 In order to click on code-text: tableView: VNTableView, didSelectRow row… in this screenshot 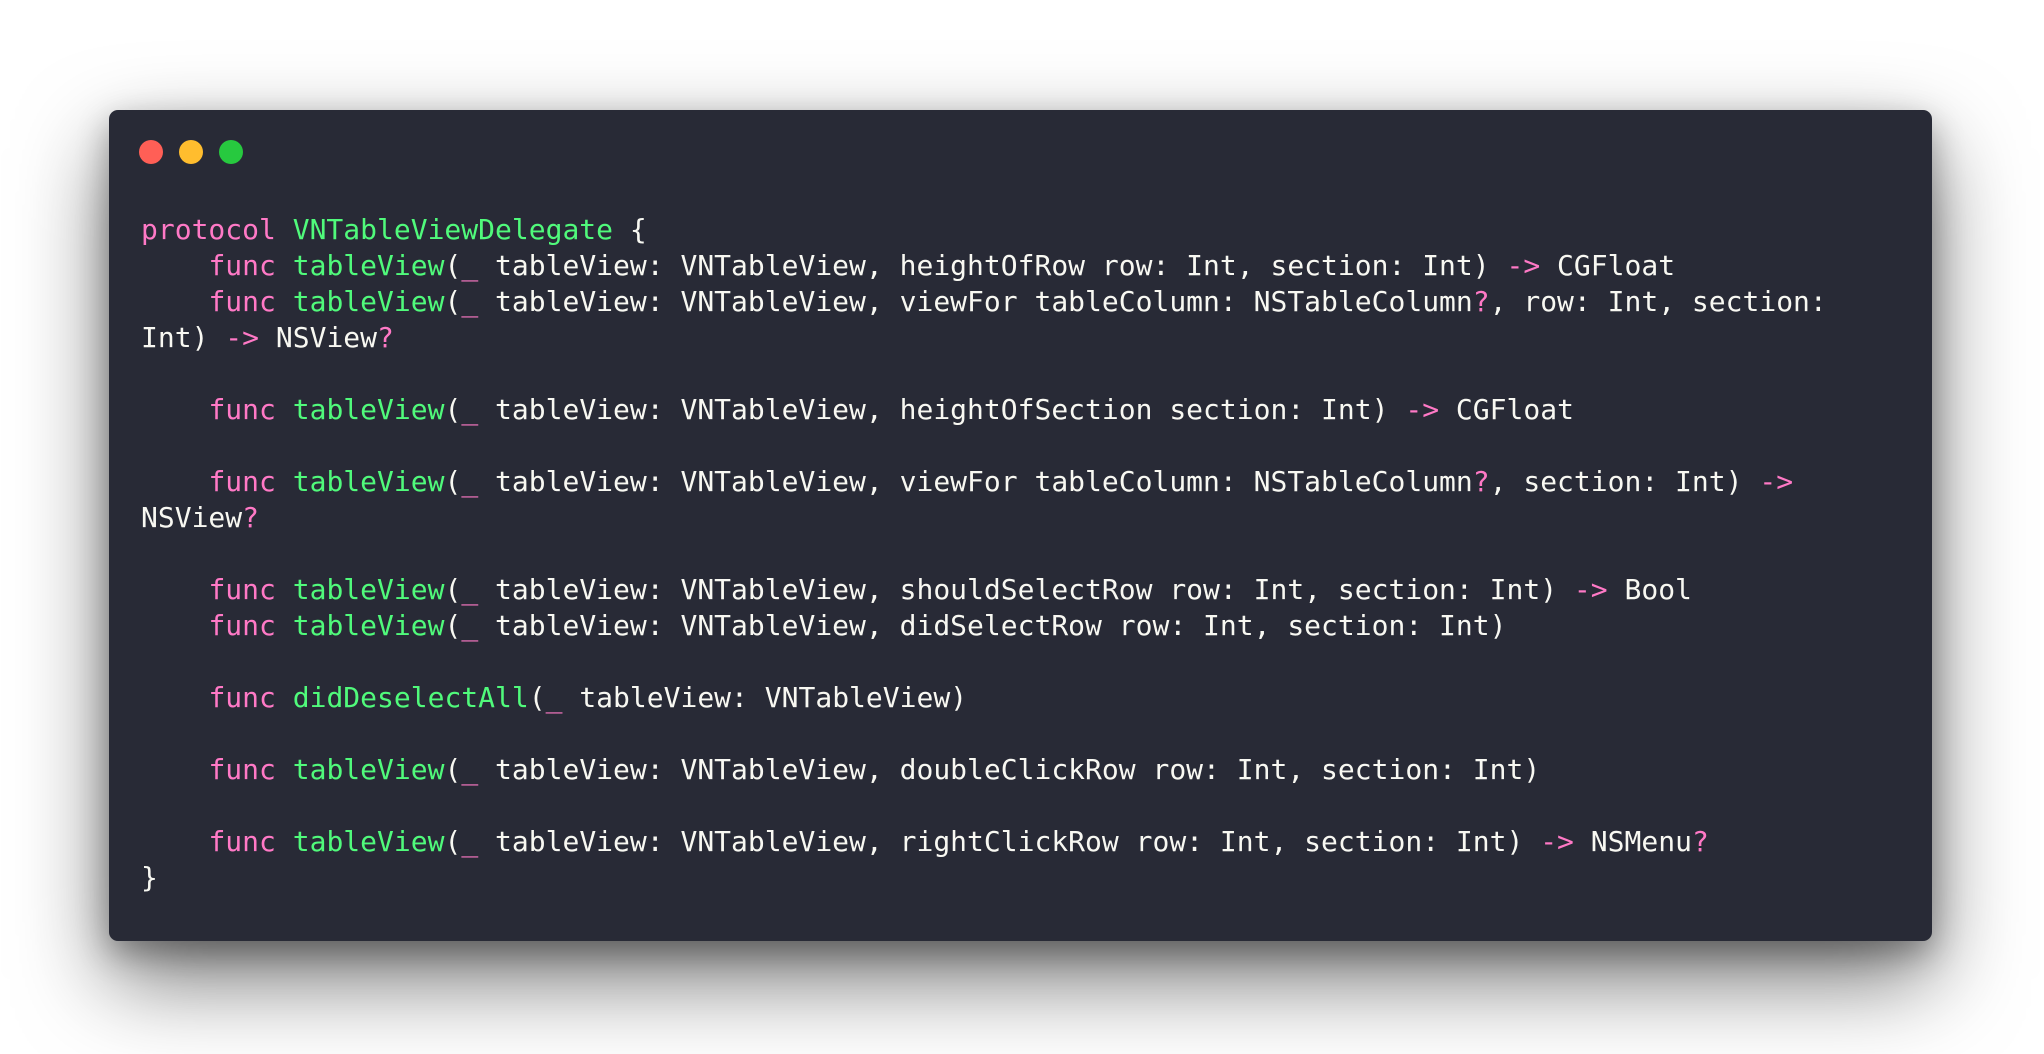, I will do `click(992, 625)`.